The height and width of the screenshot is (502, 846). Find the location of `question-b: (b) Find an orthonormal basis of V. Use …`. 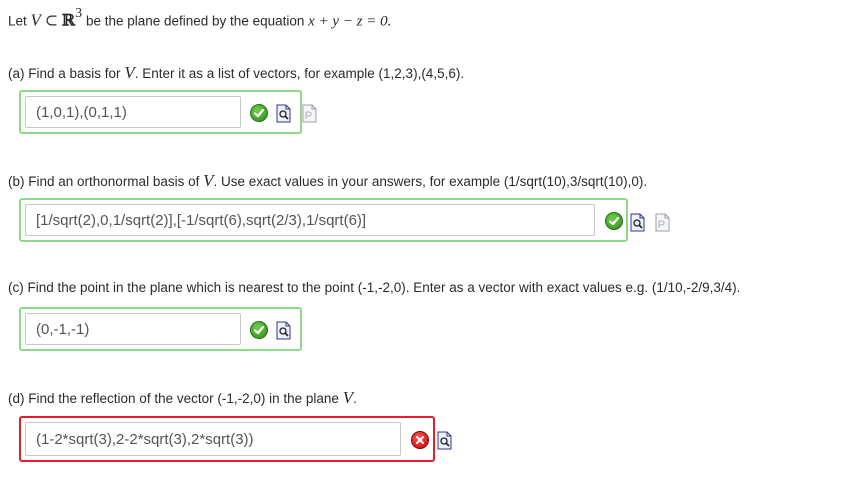

question-b: (b) Find an orthonormal basis of V. Use … is located at coordinates (327, 181).